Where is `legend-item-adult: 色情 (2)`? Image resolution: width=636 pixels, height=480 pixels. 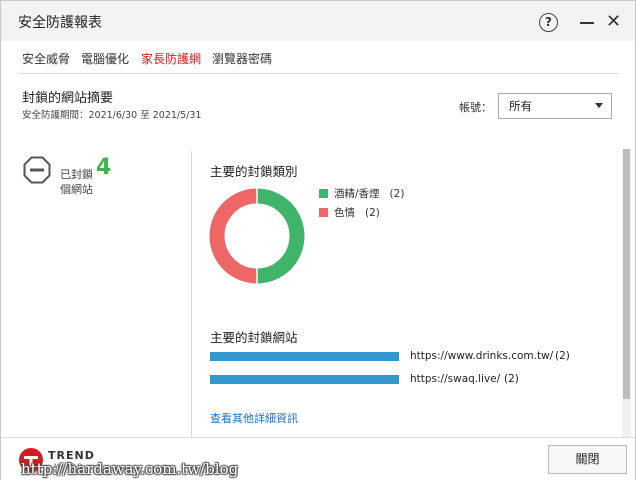
legend-item-adult: 色情 (2) is located at coordinates (349, 212).